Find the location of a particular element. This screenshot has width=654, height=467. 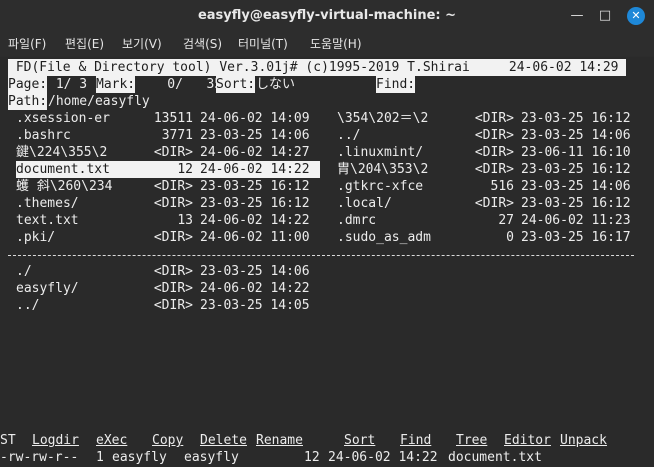

file-name: .dmrc is located at coordinates (357, 220).